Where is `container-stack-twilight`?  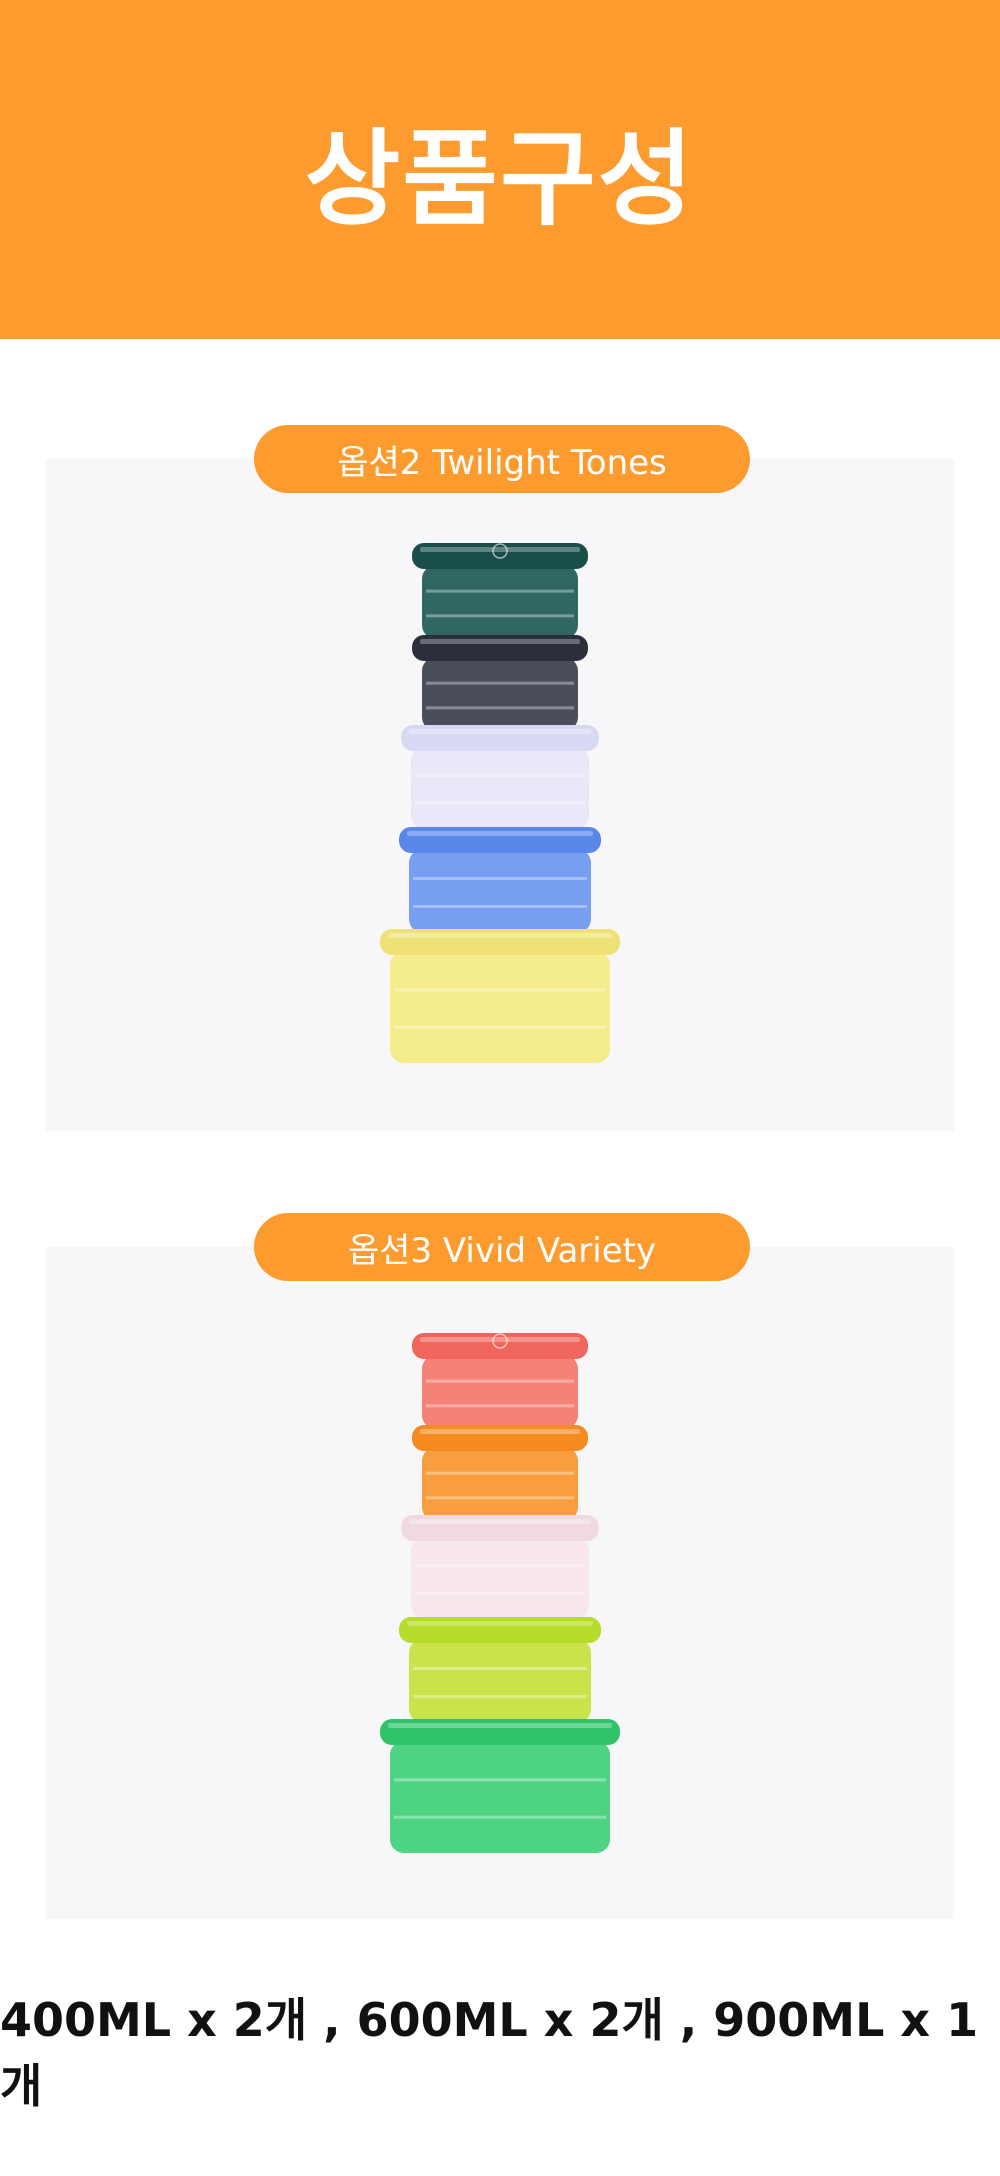
container-stack-twilight is located at coordinates (500, 803).